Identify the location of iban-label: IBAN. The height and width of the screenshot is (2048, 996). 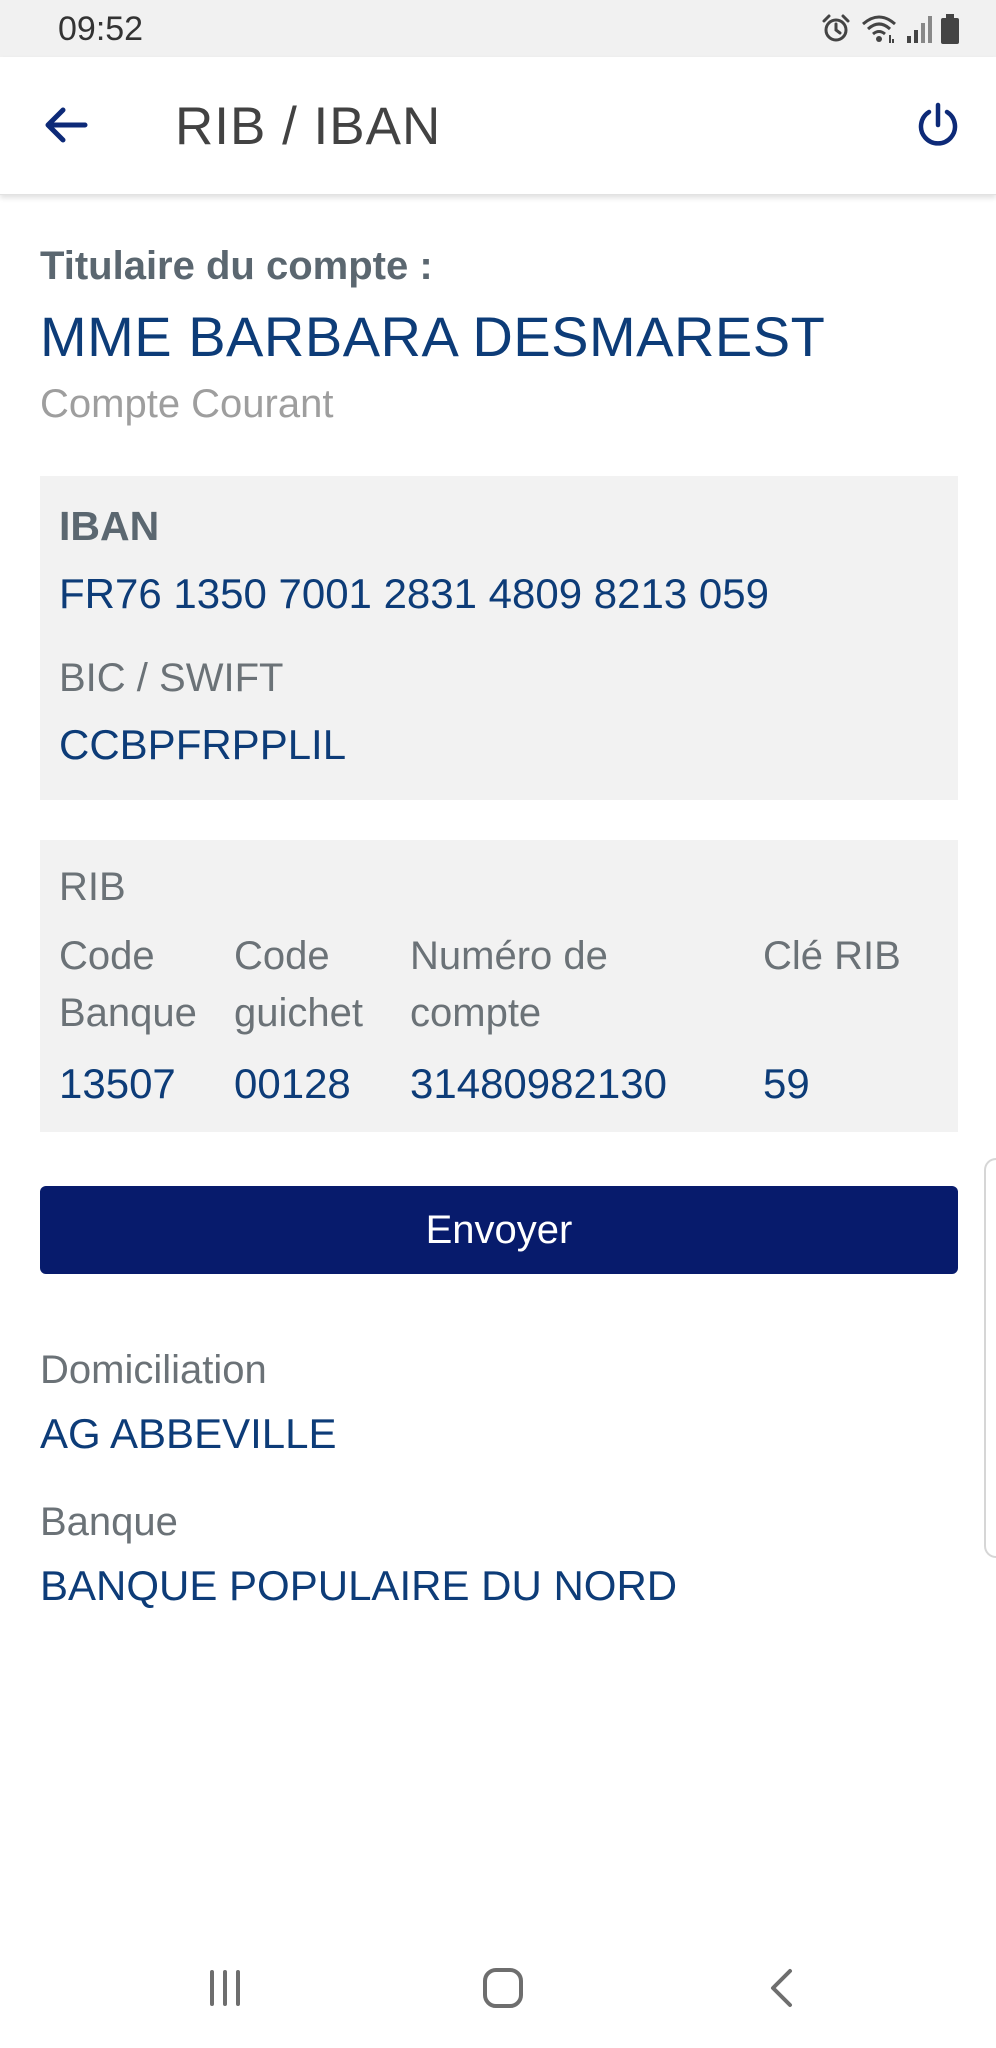
(109, 526).